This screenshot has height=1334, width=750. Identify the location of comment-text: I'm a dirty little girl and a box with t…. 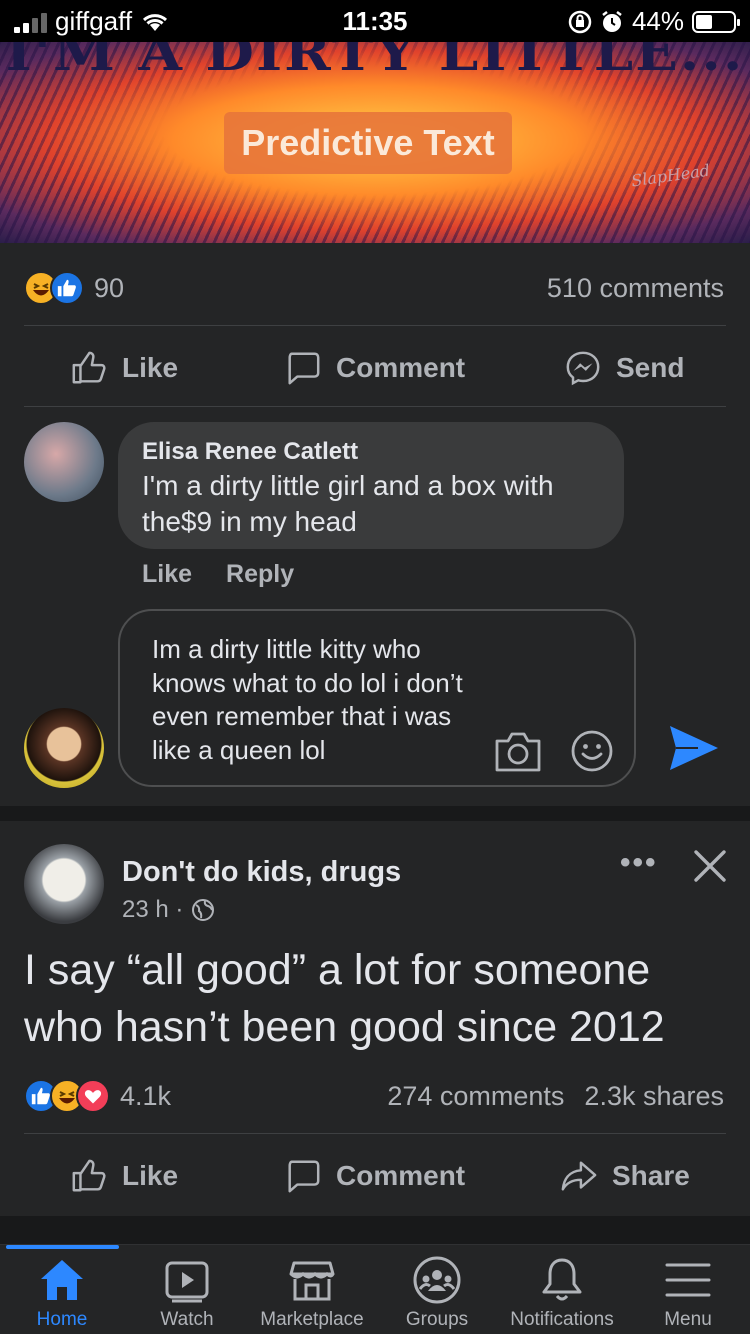
(348, 503).